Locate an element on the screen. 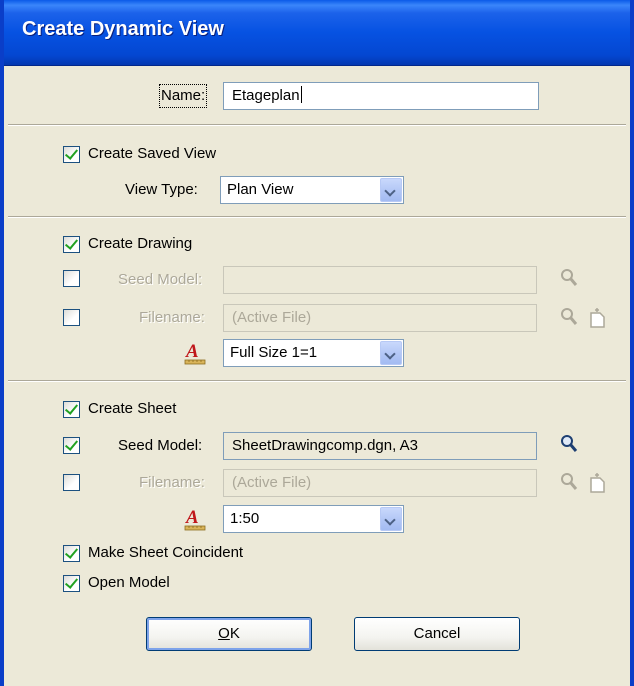 The width and height of the screenshot is (634, 686). sheet-seed-model-field: SheetDrawingcomp.dgn, A3 is located at coordinates (380, 446).